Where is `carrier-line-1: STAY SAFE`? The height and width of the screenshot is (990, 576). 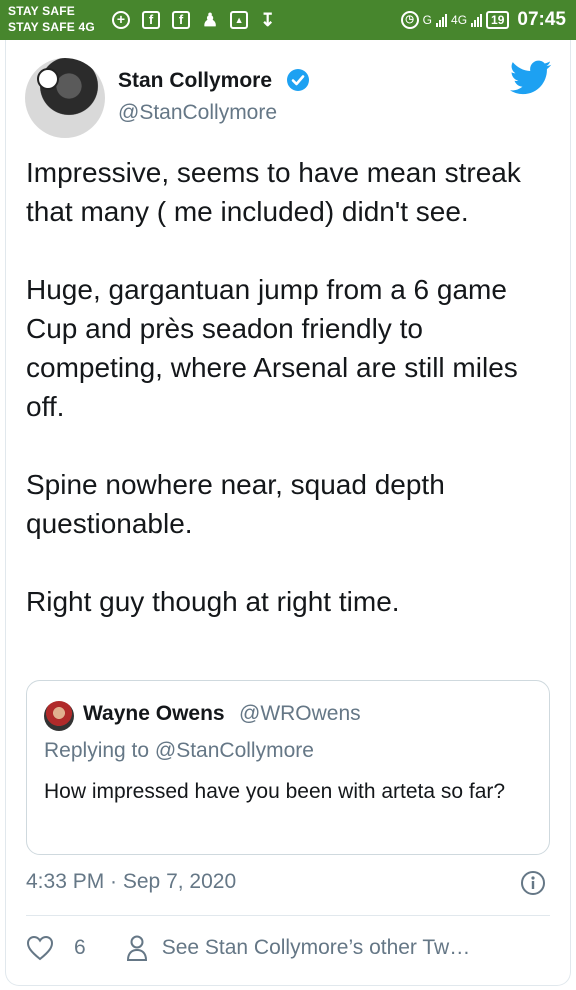
carrier-line-1: STAY SAFE is located at coordinates (41, 11).